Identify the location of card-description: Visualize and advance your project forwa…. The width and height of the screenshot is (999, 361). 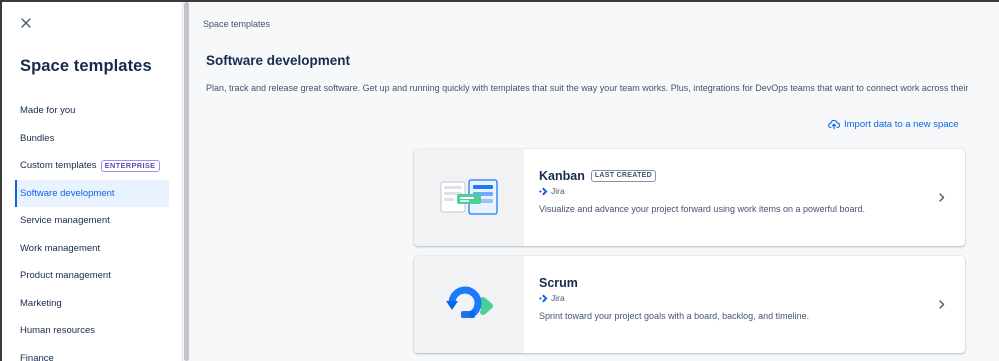
(702, 209).